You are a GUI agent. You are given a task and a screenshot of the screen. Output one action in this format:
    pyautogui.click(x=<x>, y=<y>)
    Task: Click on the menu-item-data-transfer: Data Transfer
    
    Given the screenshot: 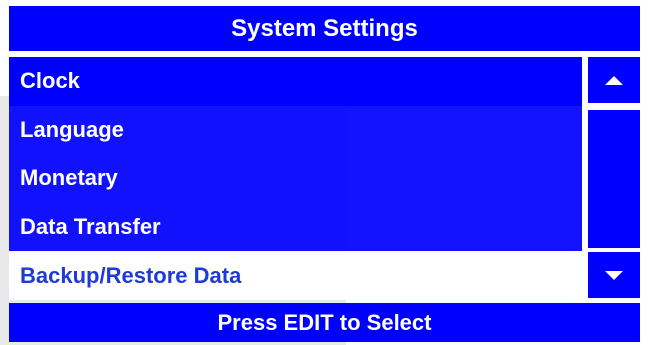 What is the action you would take?
    pyautogui.click(x=295, y=227)
    